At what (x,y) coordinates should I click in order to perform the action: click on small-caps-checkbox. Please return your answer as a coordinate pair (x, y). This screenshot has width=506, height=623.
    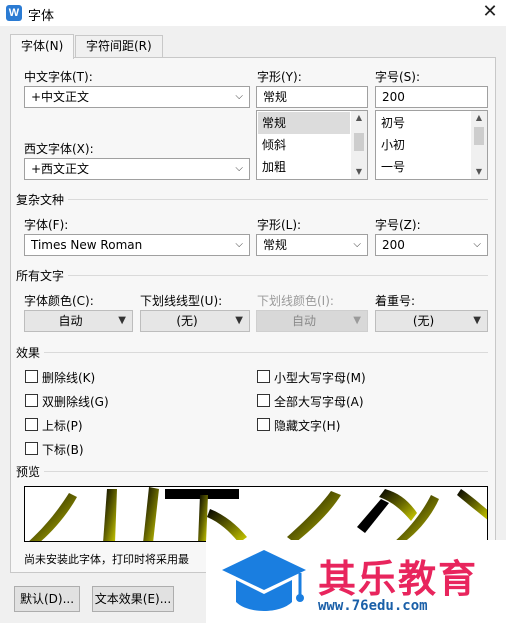
    Looking at the image, I should click on (263, 376).